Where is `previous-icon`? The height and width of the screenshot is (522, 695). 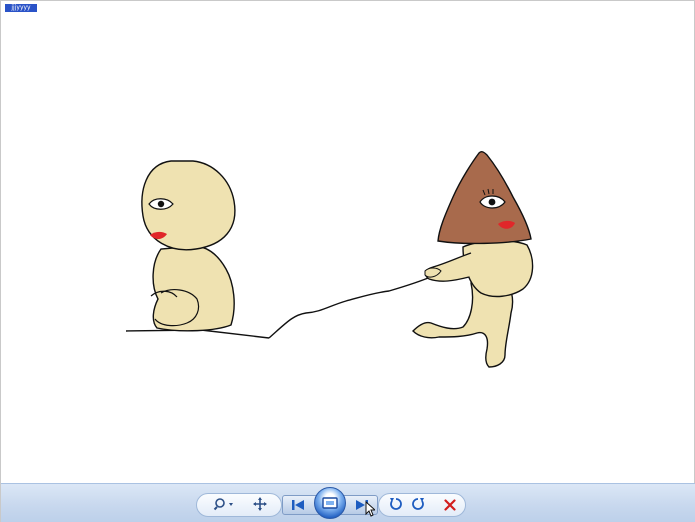 previous-icon is located at coordinates (298, 505).